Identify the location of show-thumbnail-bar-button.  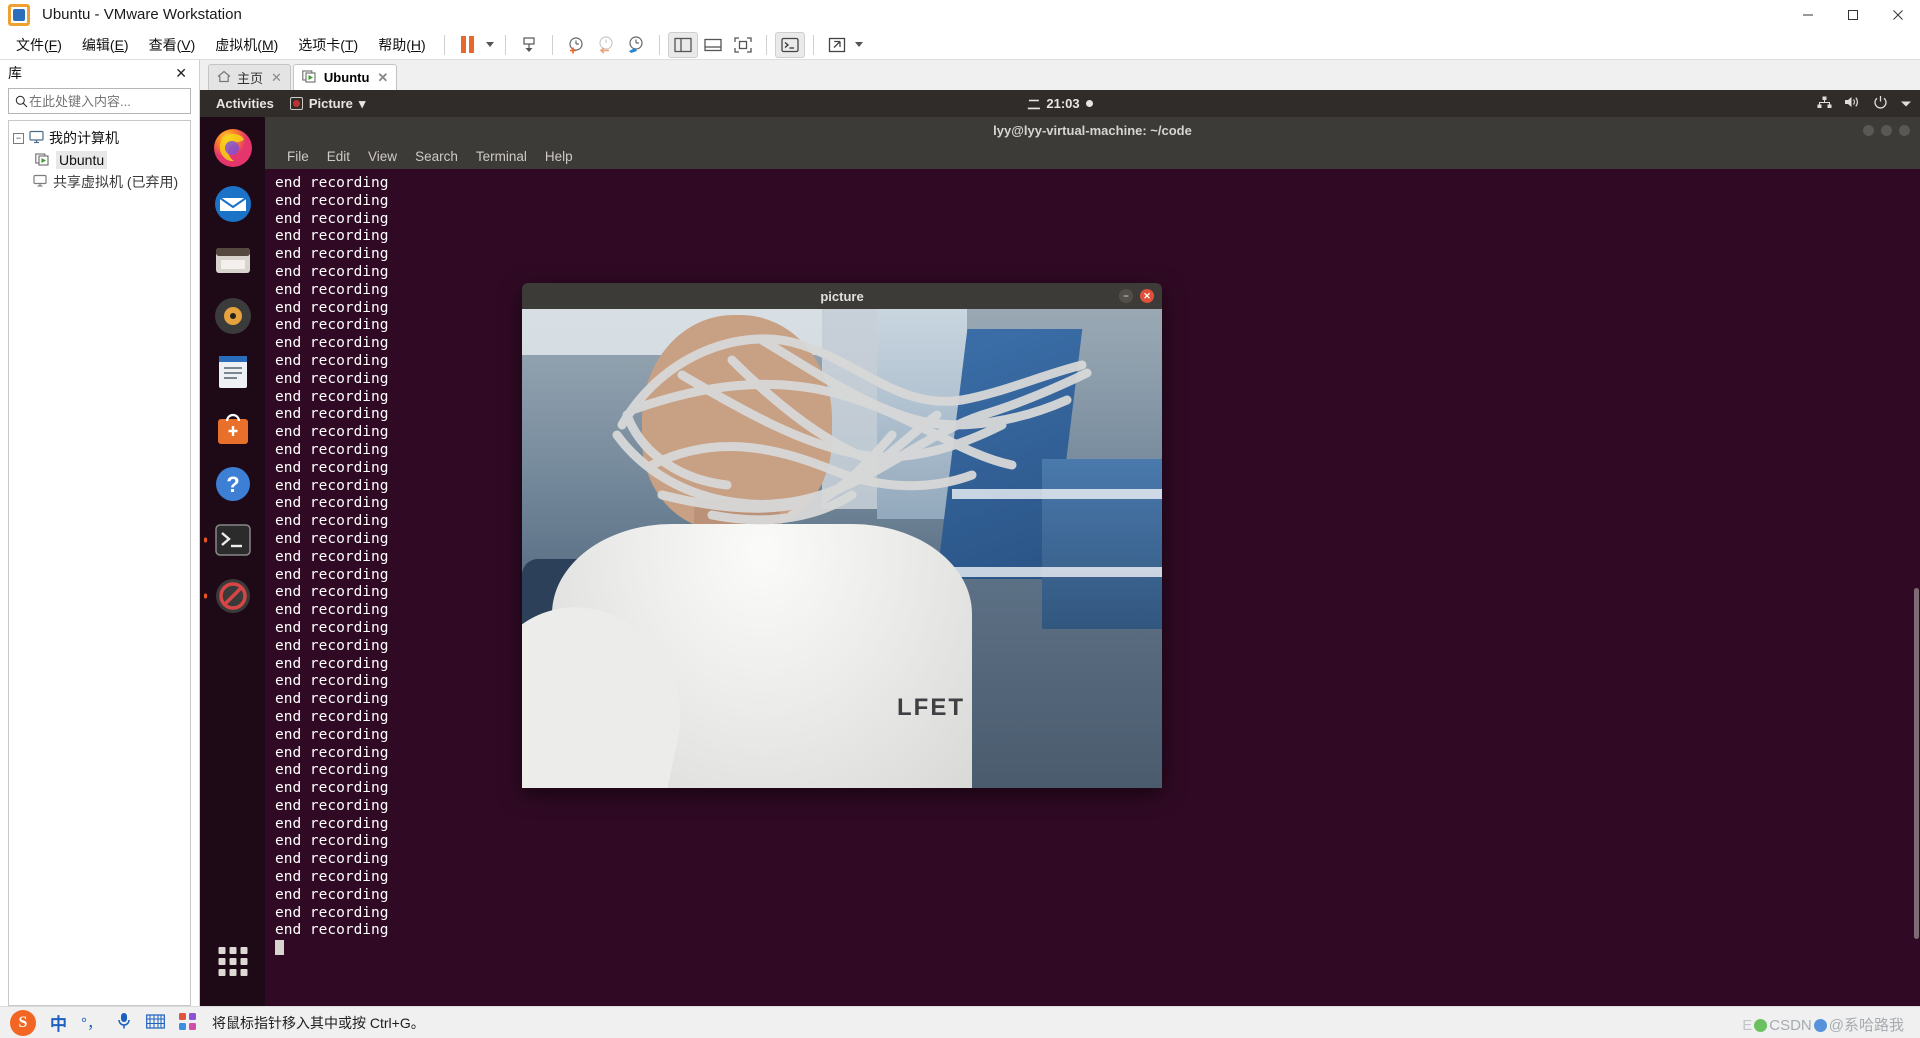
(713, 45).